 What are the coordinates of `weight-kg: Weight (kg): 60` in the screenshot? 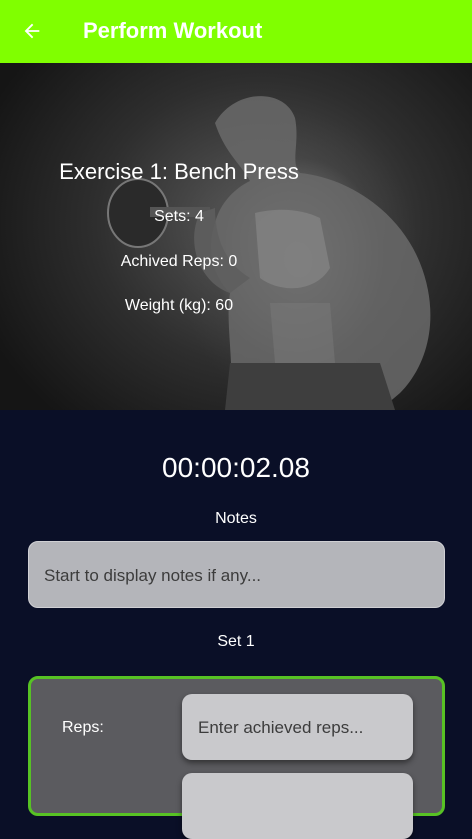 It's located at (179, 305).